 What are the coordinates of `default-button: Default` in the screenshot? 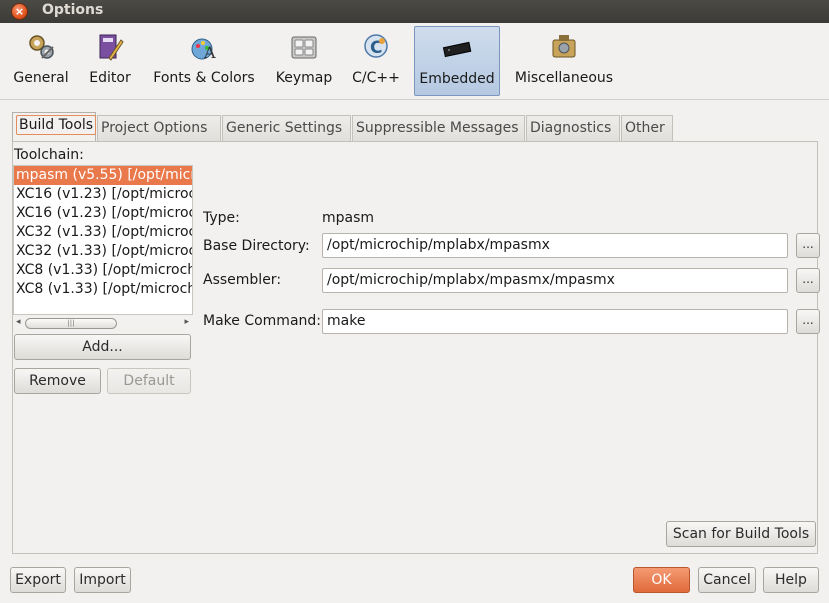 It's located at (149, 381).